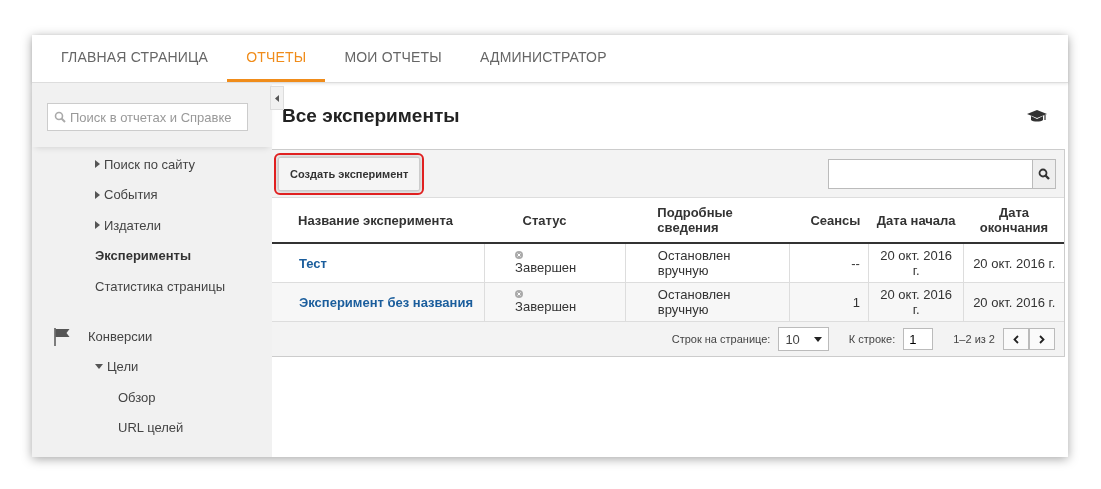  What do you see at coordinates (152, 397) in the screenshot?
I see `sidebar-item: Обзор` at bounding box center [152, 397].